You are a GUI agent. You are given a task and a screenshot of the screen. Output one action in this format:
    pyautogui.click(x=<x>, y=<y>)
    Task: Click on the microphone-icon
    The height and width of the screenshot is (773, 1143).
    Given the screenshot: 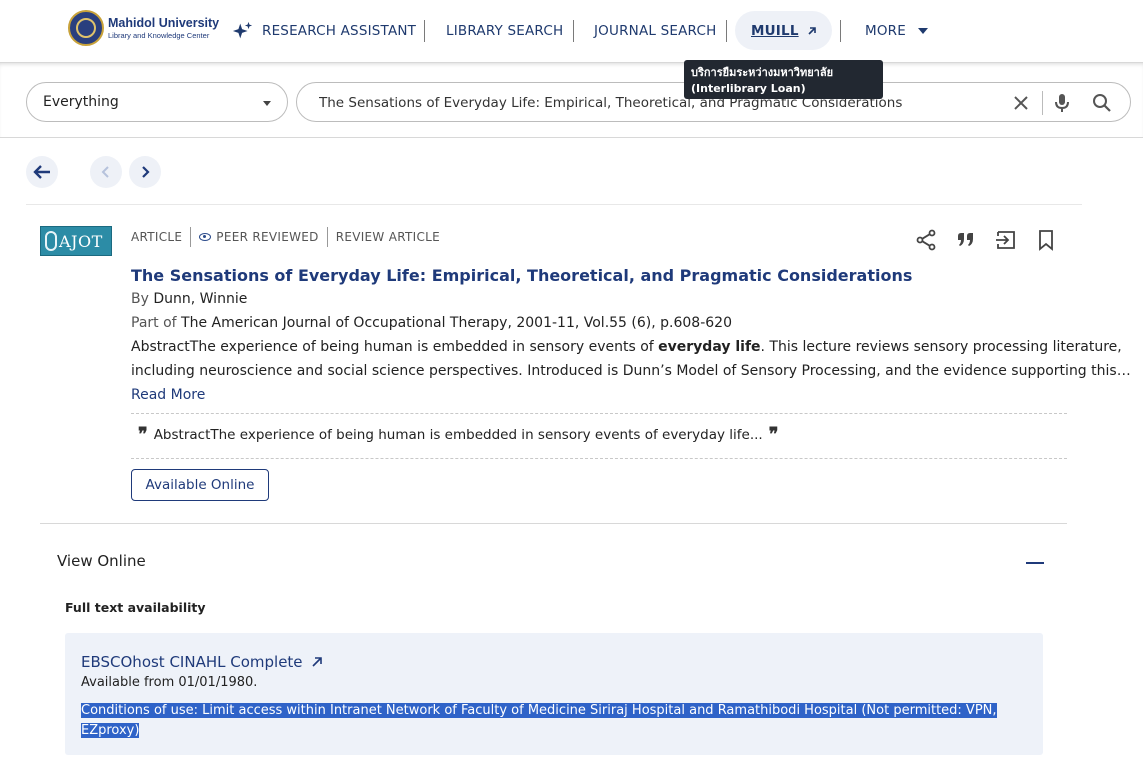 What is the action you would take?
    pyautogui.click(x=1062, y=103)
    